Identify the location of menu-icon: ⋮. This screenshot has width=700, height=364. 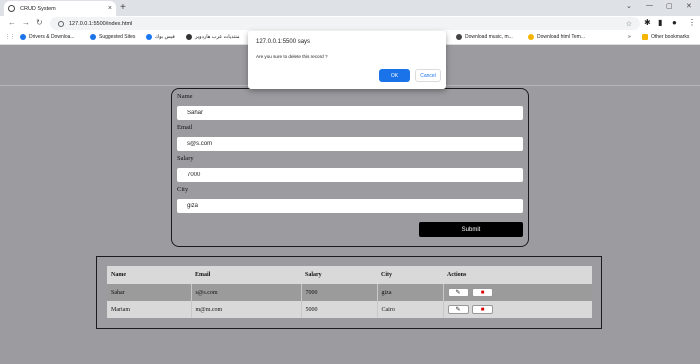
(692, 22).